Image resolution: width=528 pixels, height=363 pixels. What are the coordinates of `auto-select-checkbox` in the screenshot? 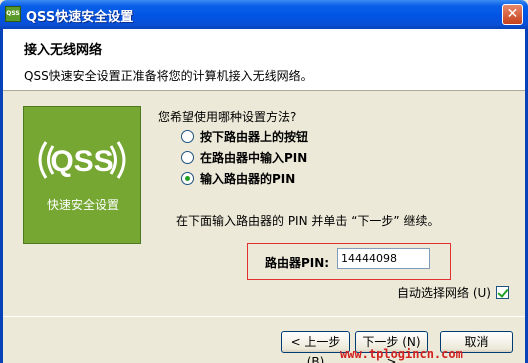 It's located at (502, 292).